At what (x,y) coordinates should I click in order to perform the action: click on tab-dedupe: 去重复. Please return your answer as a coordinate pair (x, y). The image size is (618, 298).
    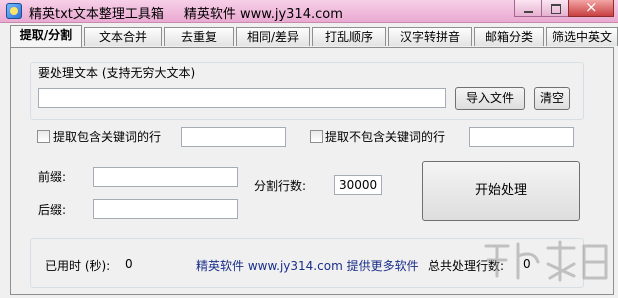
    Looking at the image, I should click on (199, 36).